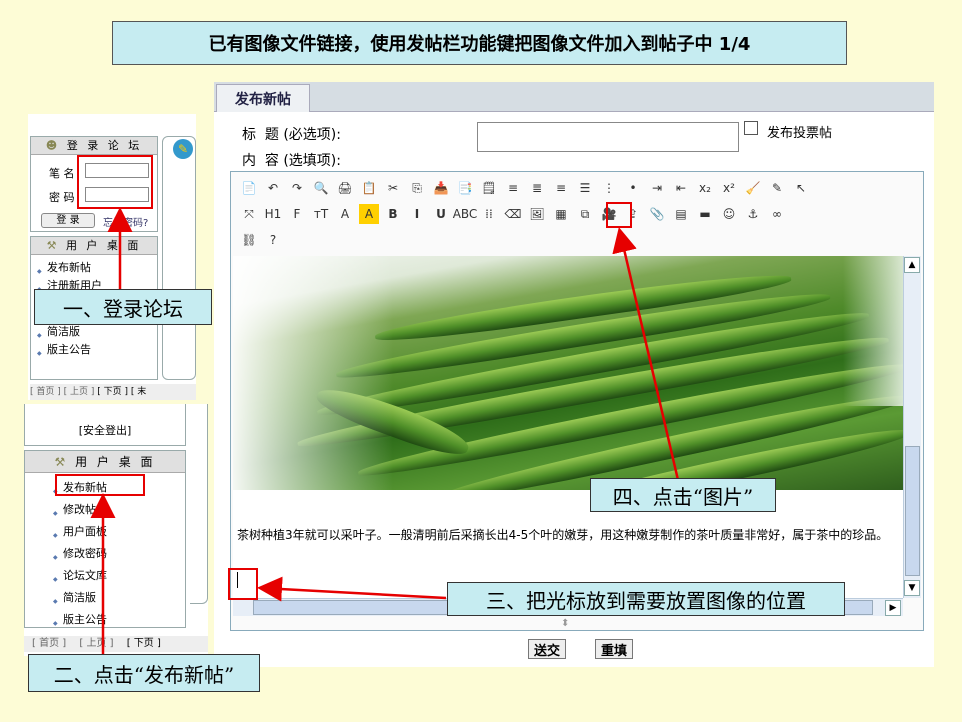 Image resolution: width=962 pixels, height=722 pixels. What do you see at coordinates (646, 354) in the screenshot?
I see `arrow-step4` at bounding box center [646, 354].